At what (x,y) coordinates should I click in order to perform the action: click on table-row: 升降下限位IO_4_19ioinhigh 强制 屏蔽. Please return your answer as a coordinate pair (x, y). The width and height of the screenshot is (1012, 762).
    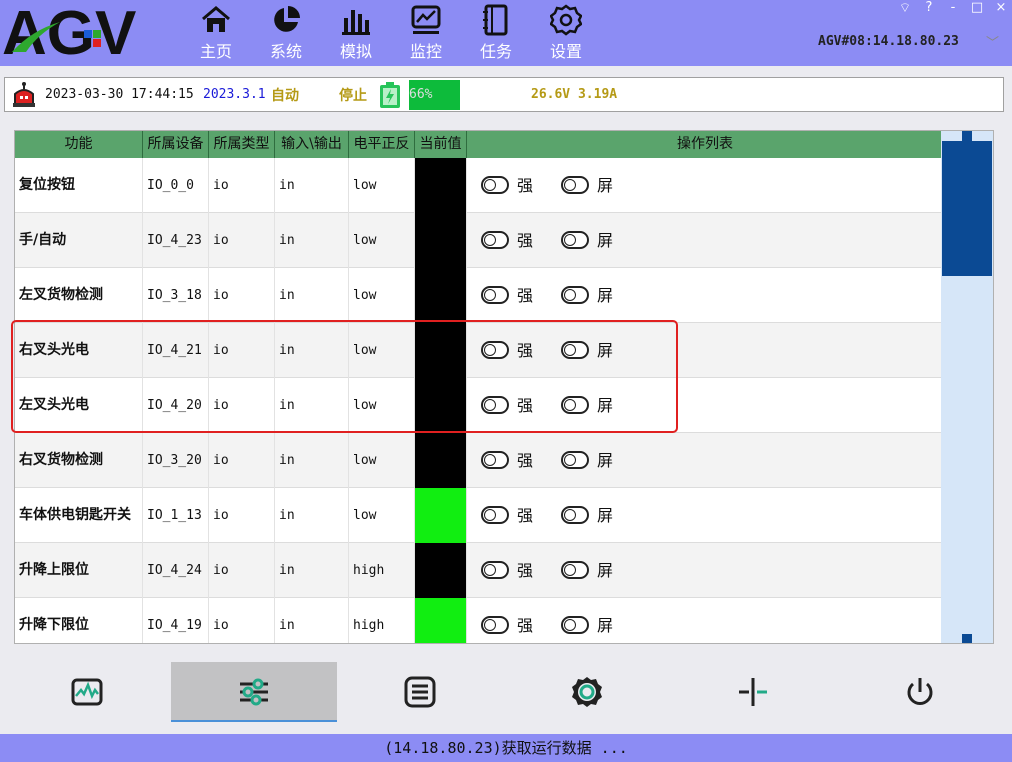
    Looking at the image, I should click on (479, 620).